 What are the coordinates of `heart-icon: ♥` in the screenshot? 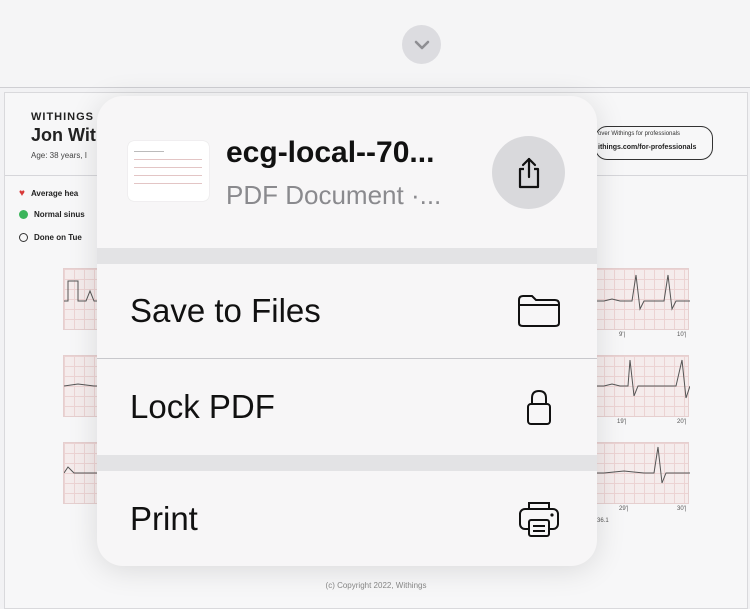 It's located at (22, 193).